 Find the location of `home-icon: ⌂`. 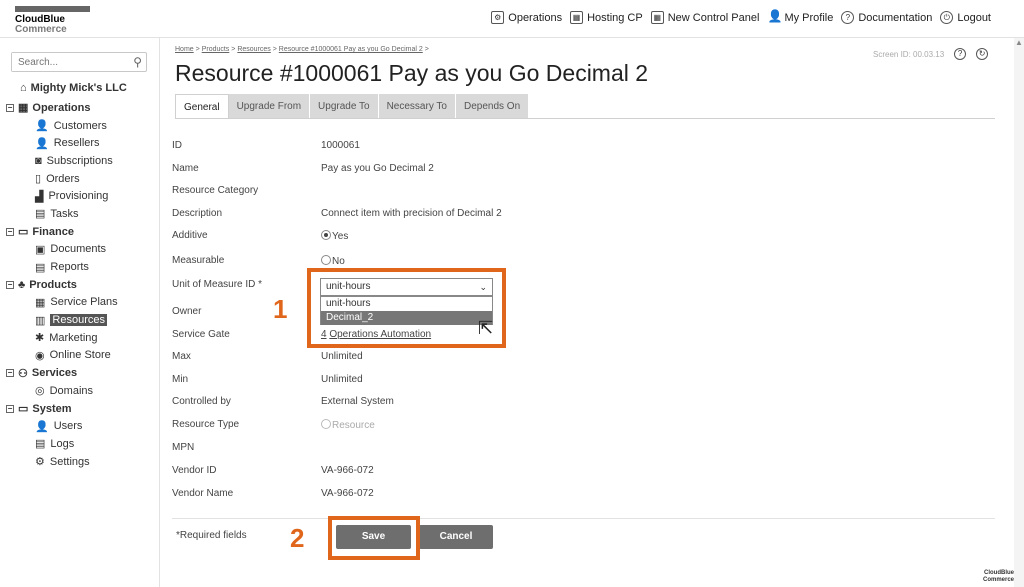

home-icon: ⌂ is located at coordinates (23, 88).